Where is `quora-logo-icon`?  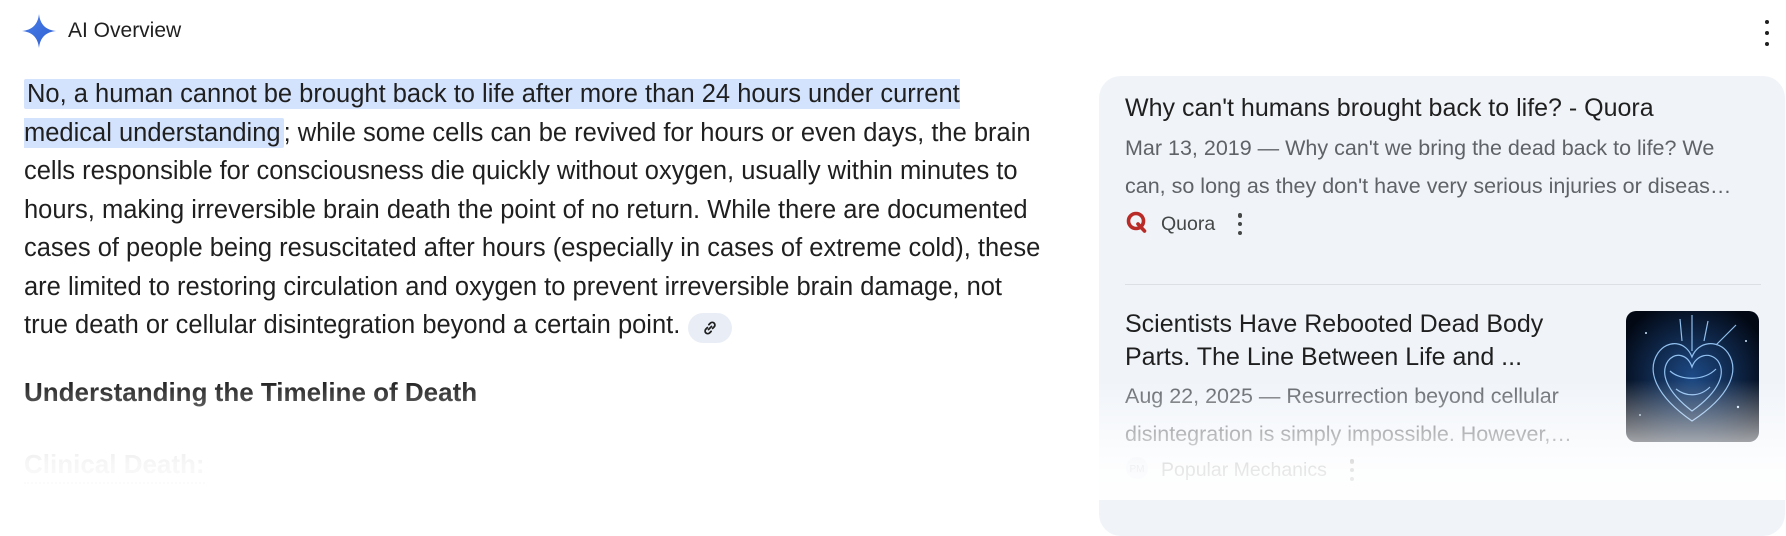 quora-logo-icon is located at coordinates (1137, 224).